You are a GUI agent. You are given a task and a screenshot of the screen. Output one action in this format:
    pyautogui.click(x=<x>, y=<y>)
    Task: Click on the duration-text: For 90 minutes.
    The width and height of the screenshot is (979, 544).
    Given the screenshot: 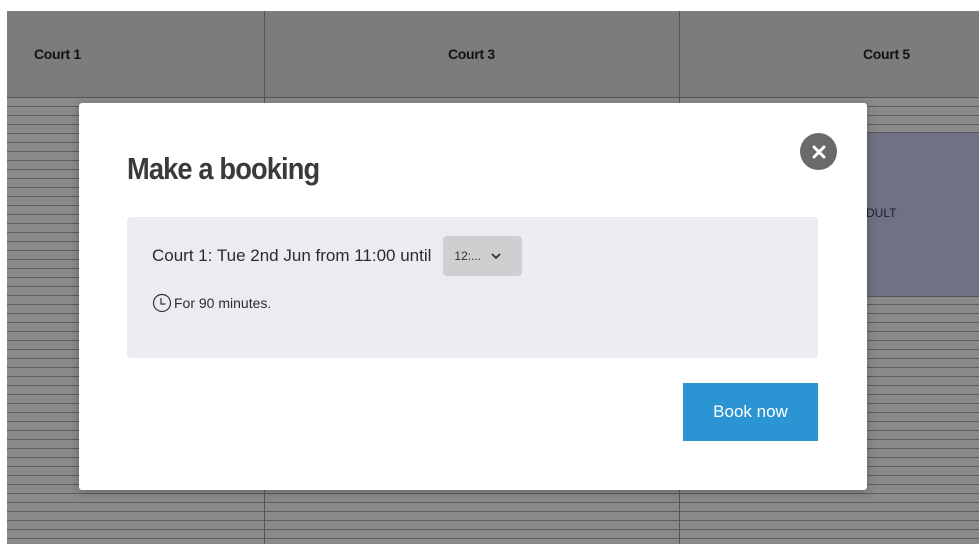 What is the action you would take?
    pyautogui.click(x=223, y=303)
    